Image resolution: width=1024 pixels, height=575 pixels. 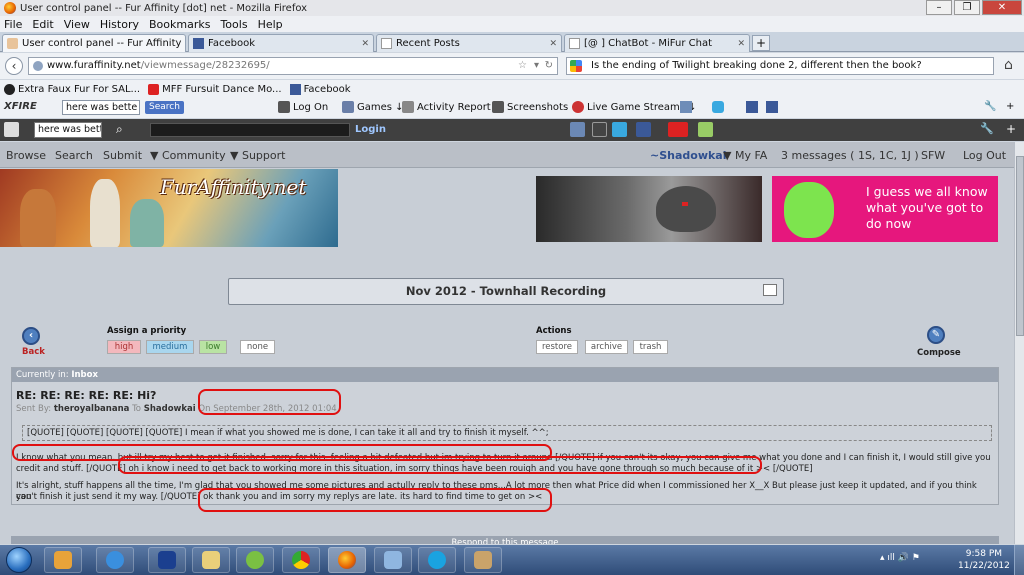 What do you see at coordinates (77, 24) in the screenshot?
I see `menu-view: View` at bounding box center [77, 24].